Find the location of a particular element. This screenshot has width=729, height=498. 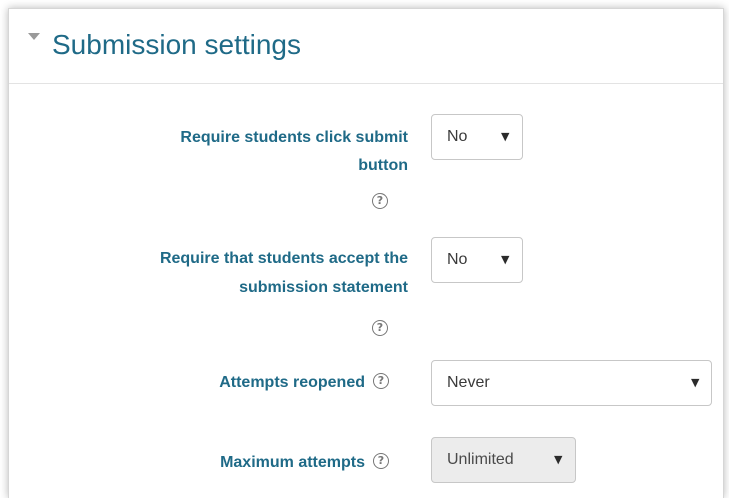

accept-statement-label-line2: submission statement is located at coordinates (323, 287).